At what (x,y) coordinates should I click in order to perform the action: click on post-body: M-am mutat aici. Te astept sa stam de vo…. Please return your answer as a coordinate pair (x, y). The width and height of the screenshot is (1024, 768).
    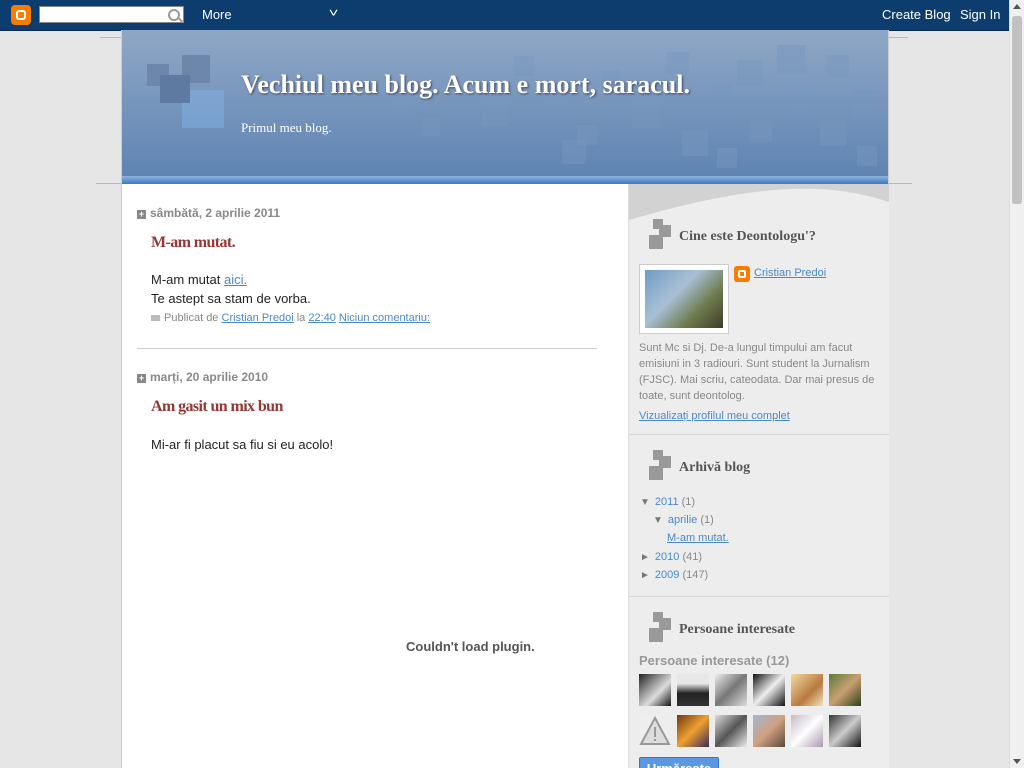
    Looking at the image, I should click on (231, 289).